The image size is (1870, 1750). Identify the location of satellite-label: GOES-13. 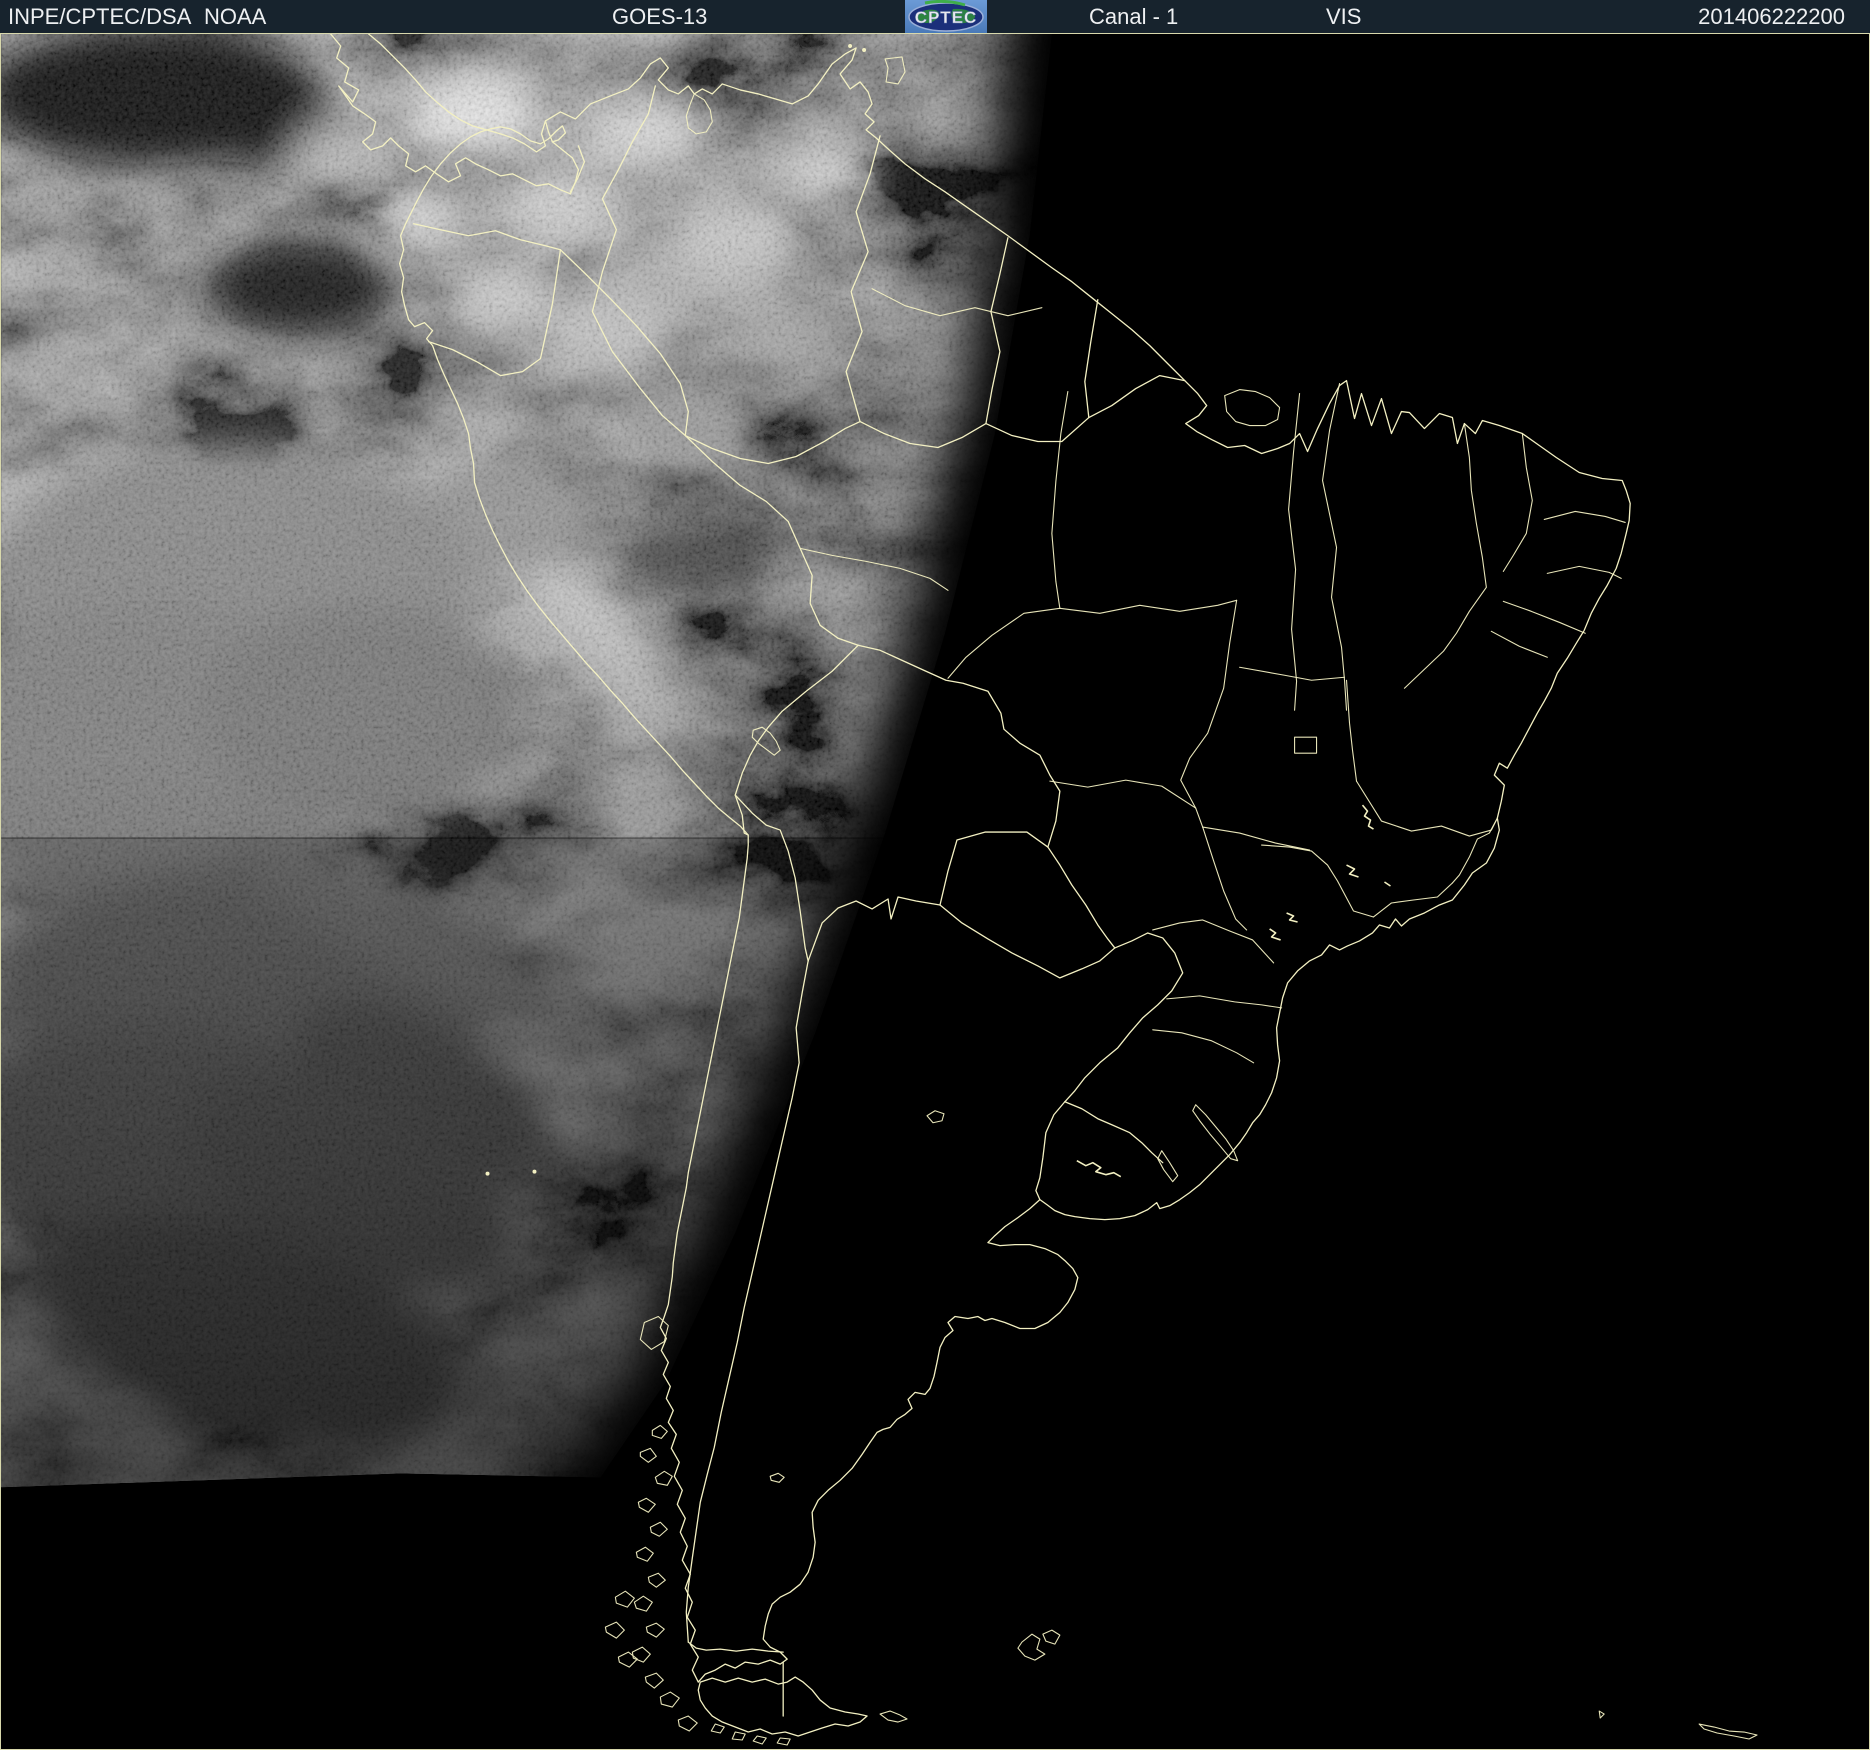
(660, 16).